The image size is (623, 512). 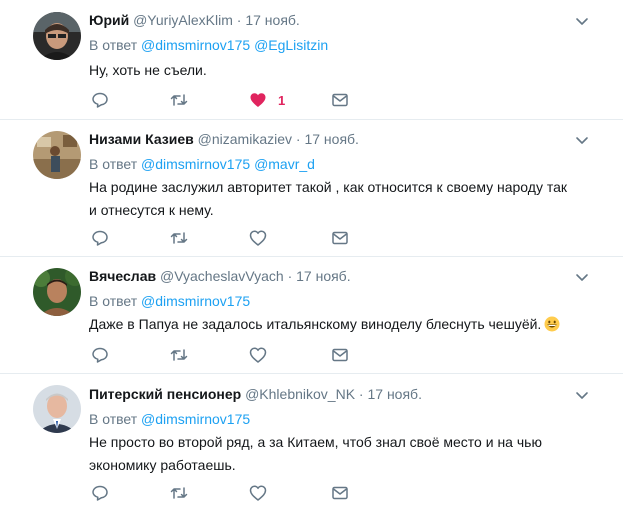 I want to click on tweet-header: Вячеслав @VyacheslavVyach · 17 нояб., so click(x=220, y=276).